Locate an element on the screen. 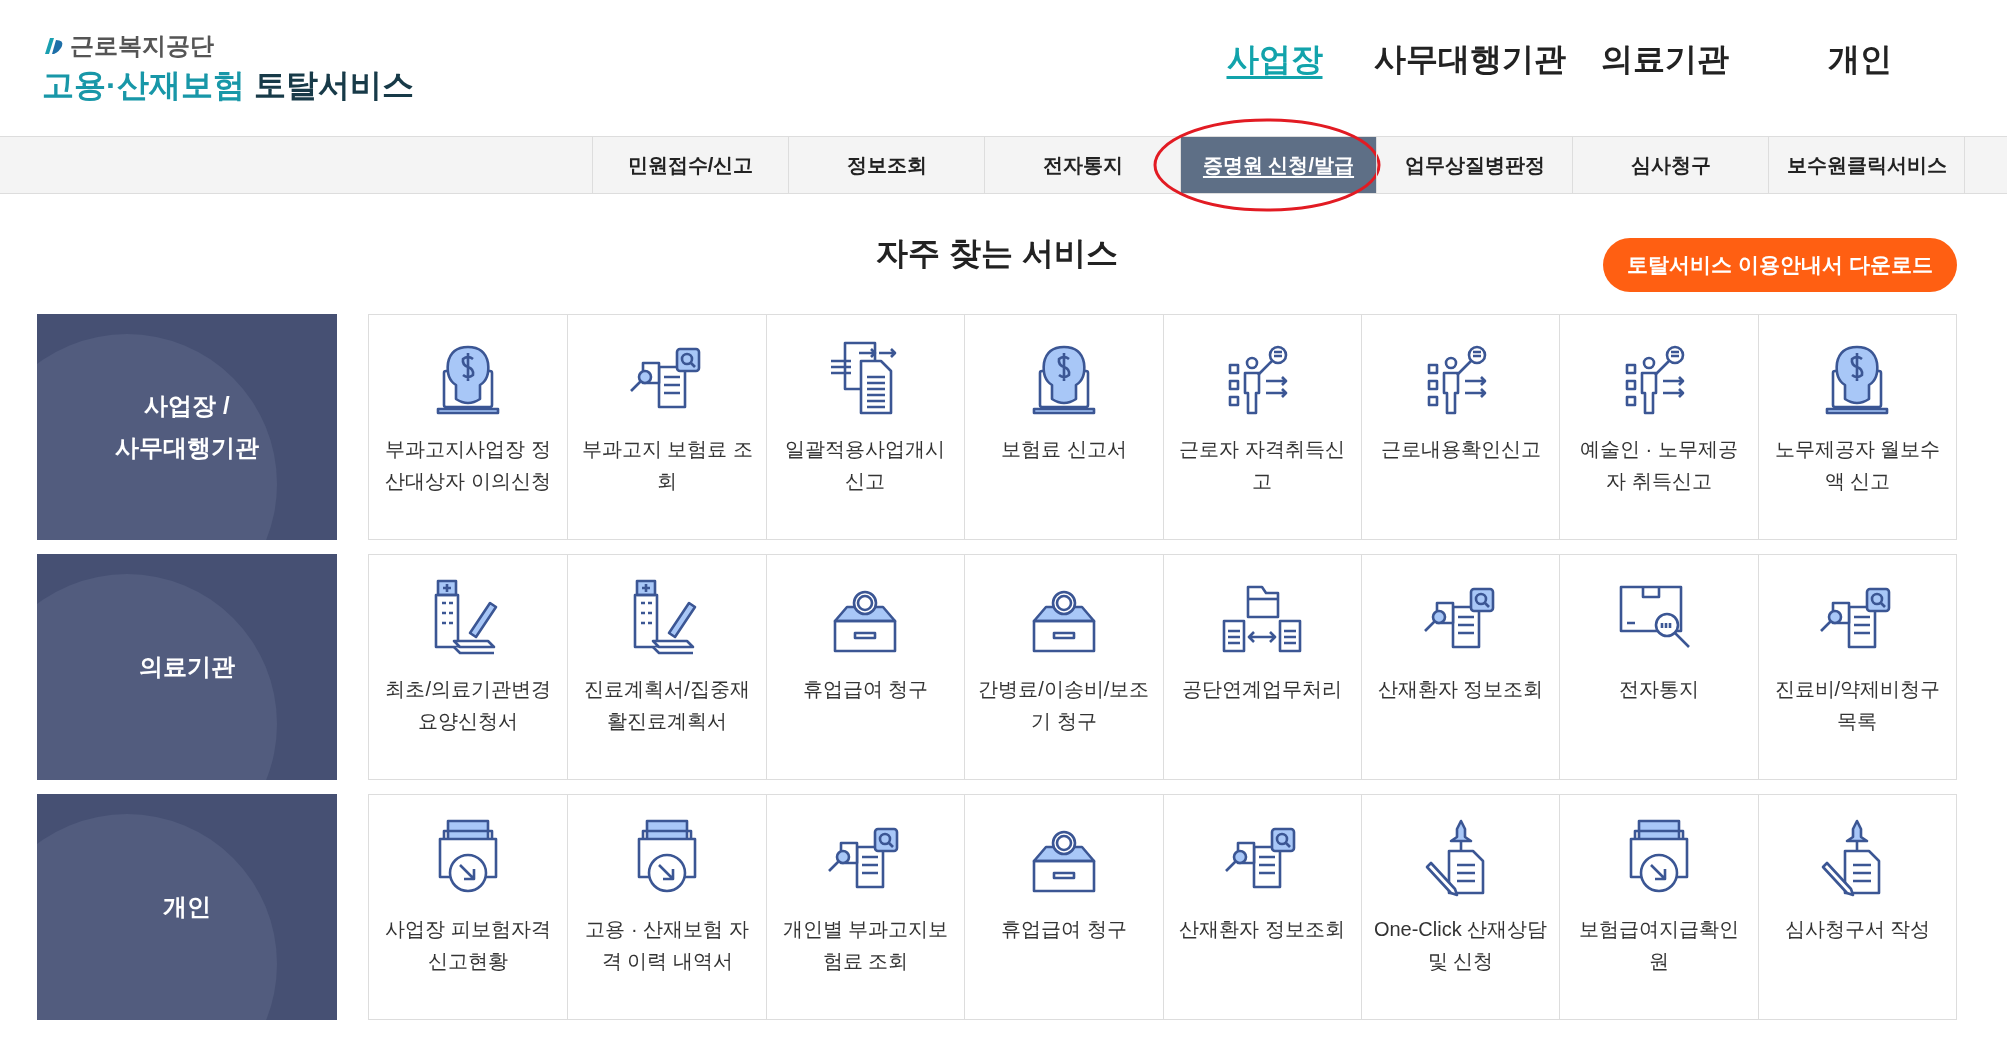  service-tile: 간병료/이송비/보조기 청구 is located at coordinates (1063, 667).